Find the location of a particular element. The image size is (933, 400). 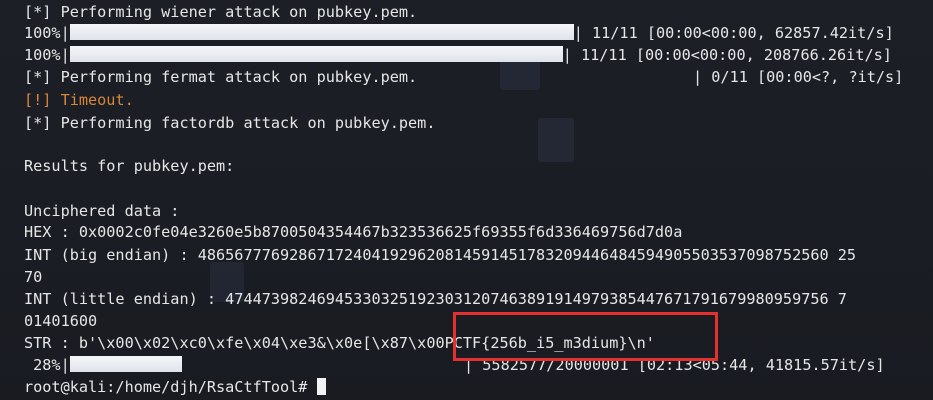

progress-stats-fermat: | 0/11 [00:00<?, ?it/s] is located at coordinates (798, 77).